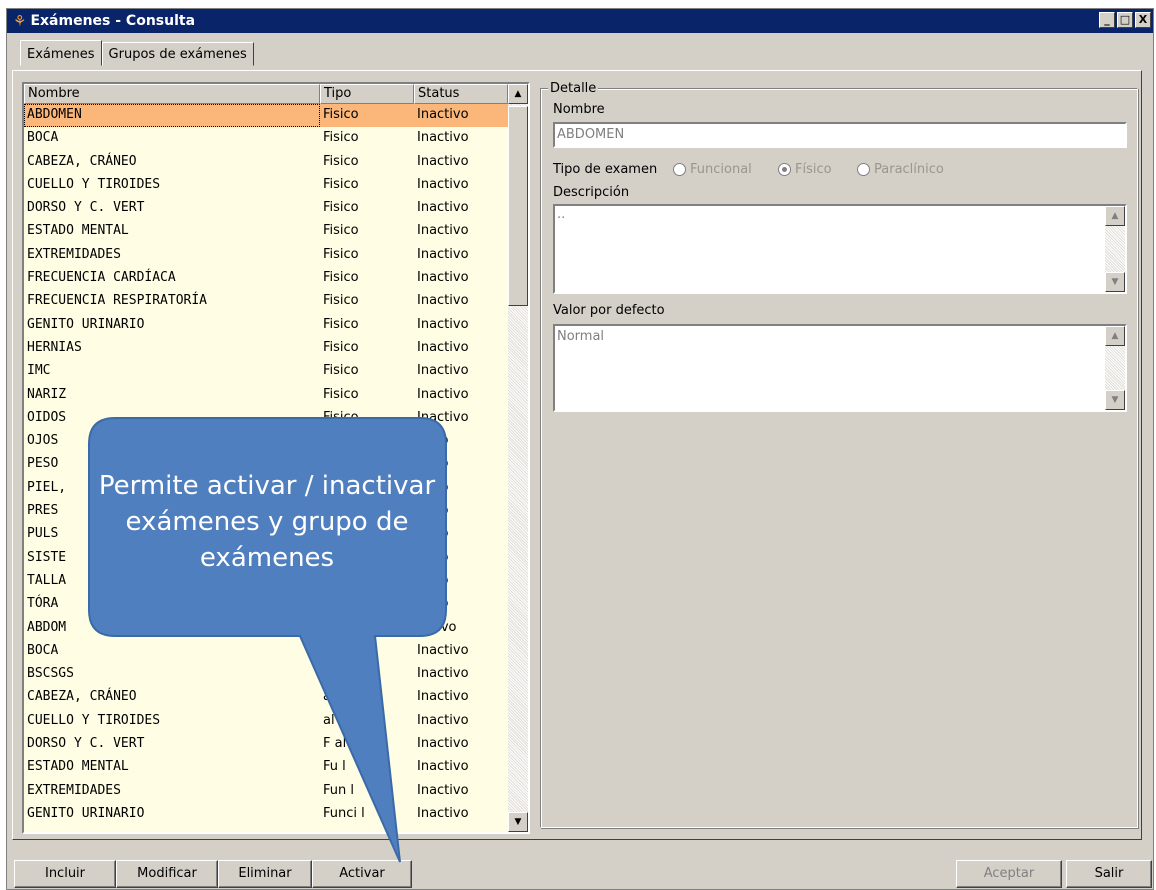 Image resolution: width=1156 pixels, height=890 pixels. I want to click on radio-funcional: Funcional, so click(712, 169).